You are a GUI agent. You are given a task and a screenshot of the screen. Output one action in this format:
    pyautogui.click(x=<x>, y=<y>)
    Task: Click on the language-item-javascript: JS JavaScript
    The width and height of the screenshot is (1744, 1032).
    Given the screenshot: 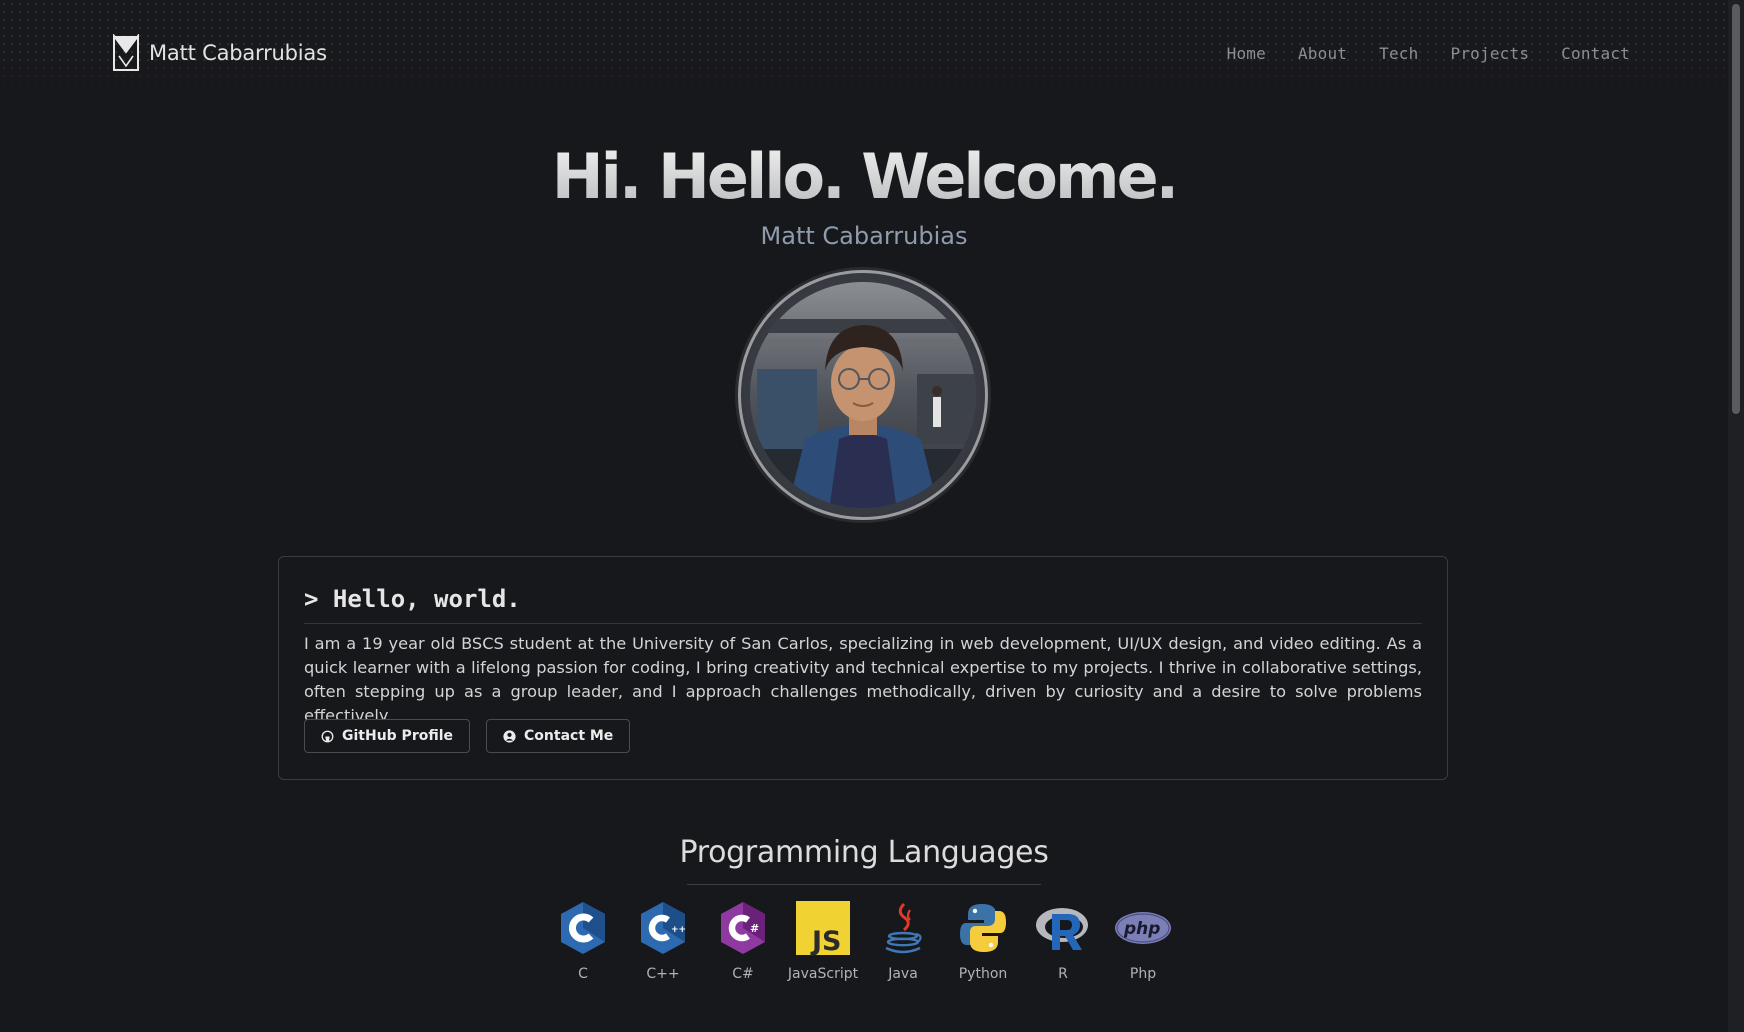 What is the action you would take?
    pyautogui.click(x=823, y=941)
    